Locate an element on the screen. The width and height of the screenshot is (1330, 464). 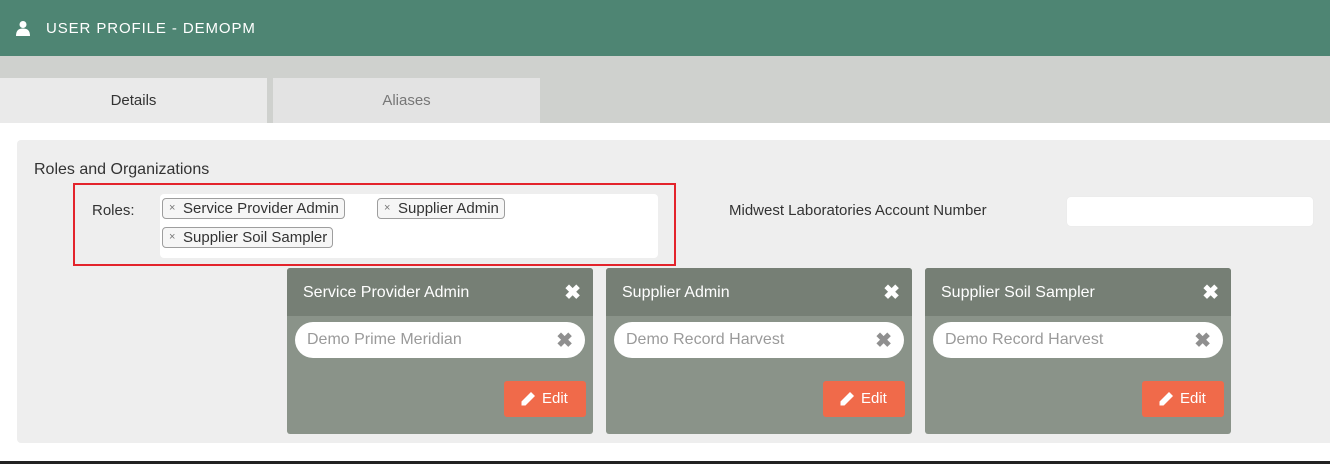
highlight-box is located at coordinates (374, 224).